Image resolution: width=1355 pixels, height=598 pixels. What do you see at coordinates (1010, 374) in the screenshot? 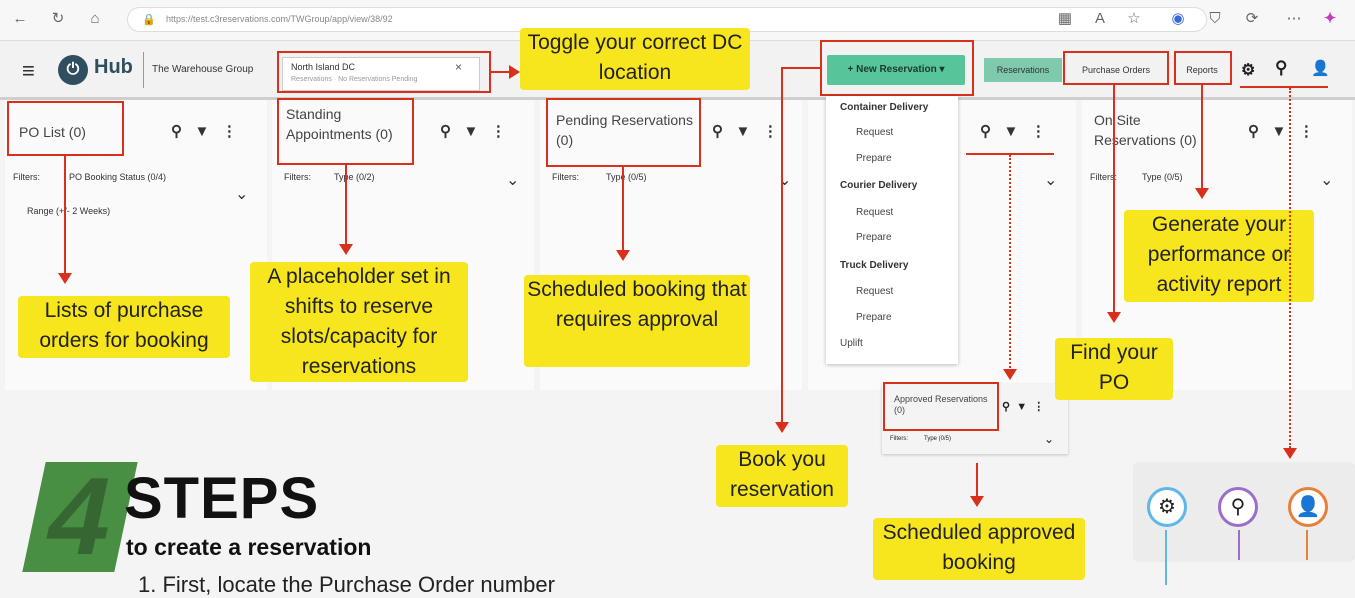
I see `approved-dotted-arrowhead` at bounding box center [1010, 374].